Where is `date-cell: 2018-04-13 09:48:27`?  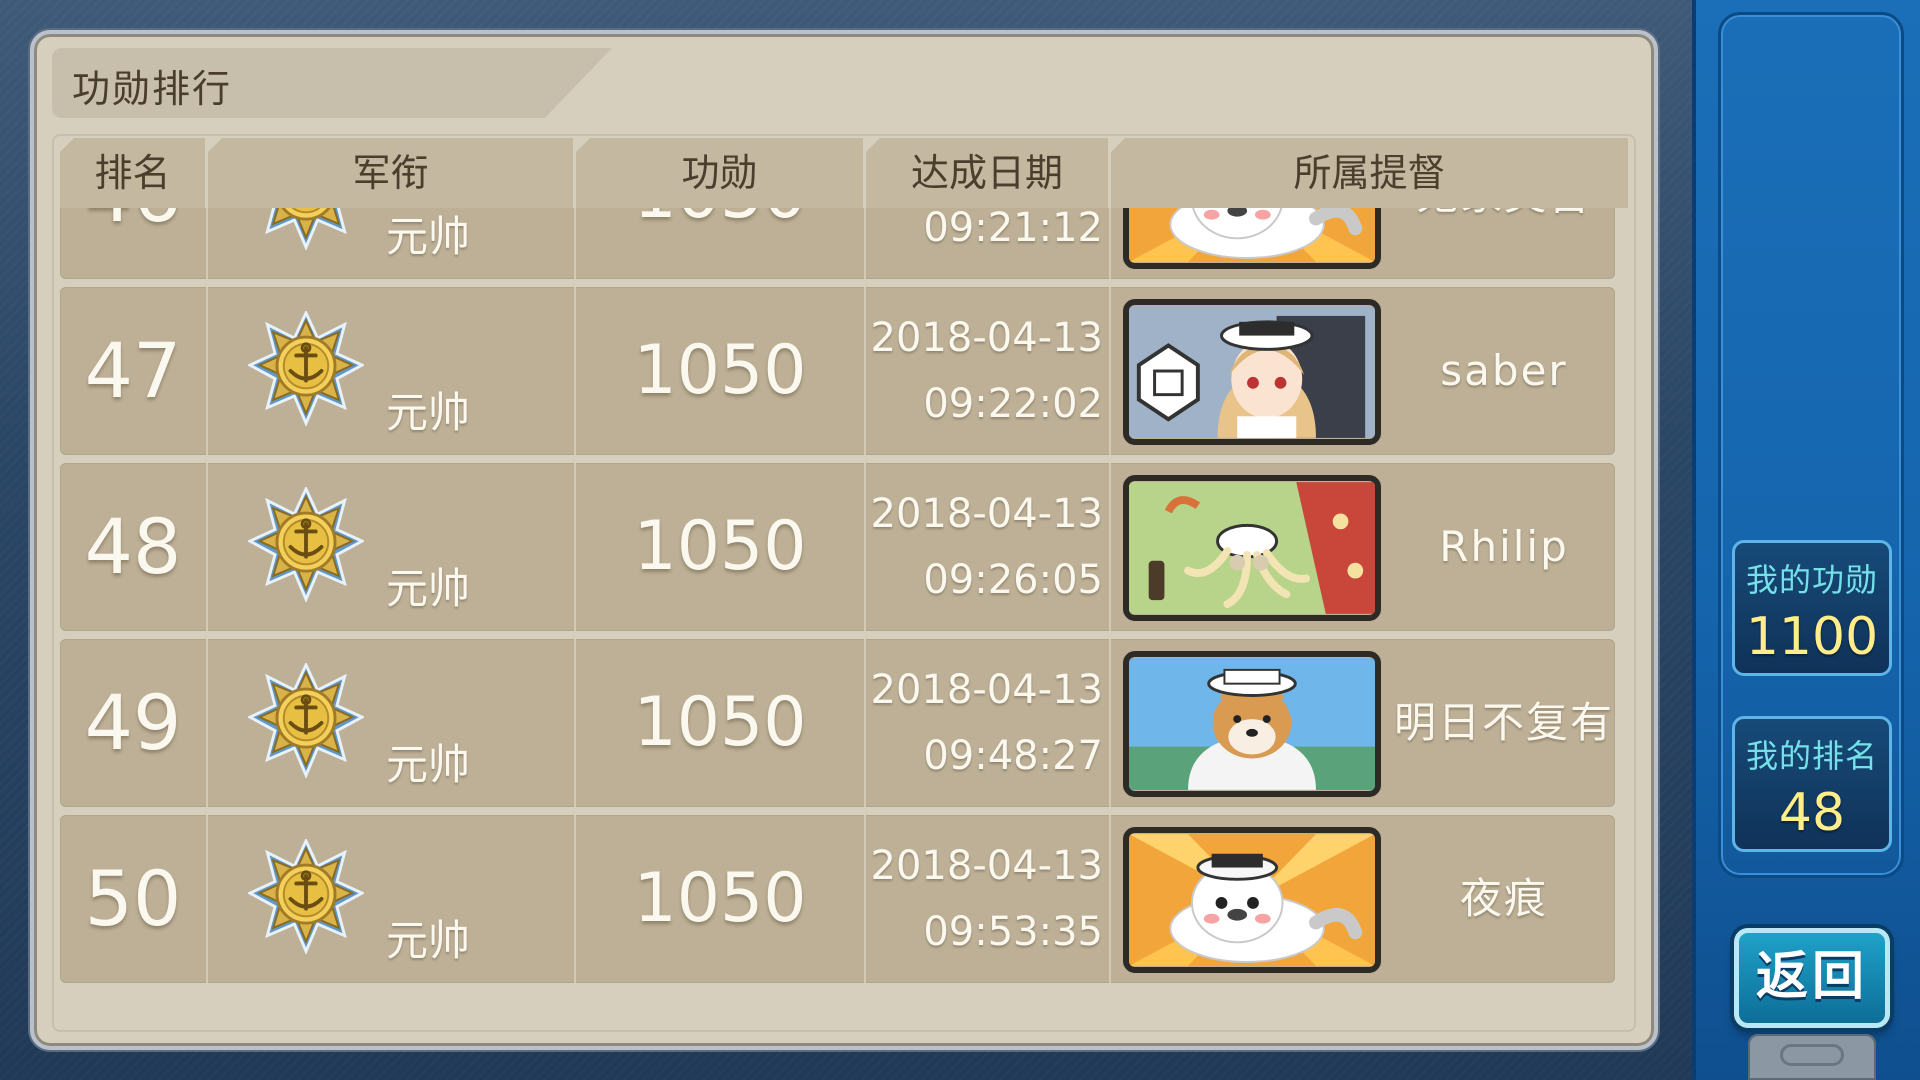
date-cell: 2018-04-13 09:48:27 is located at coordinates (988, 723).